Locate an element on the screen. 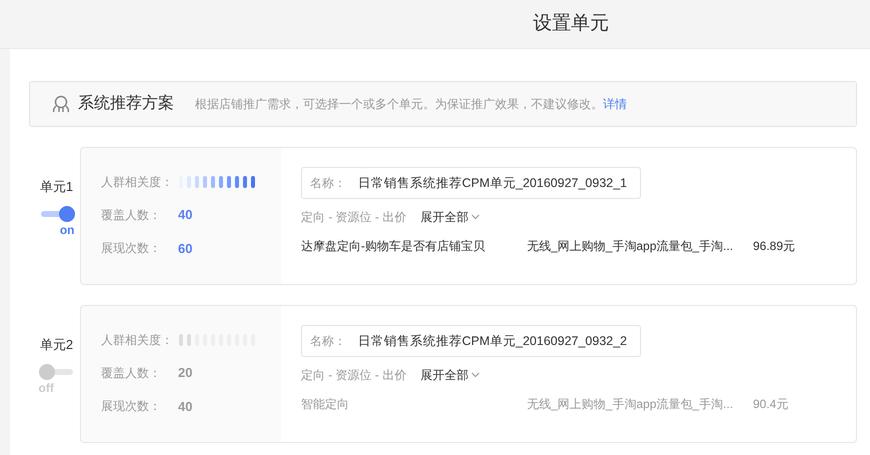  targeting-text: 智能定向 is located at coordinates (325, 404).